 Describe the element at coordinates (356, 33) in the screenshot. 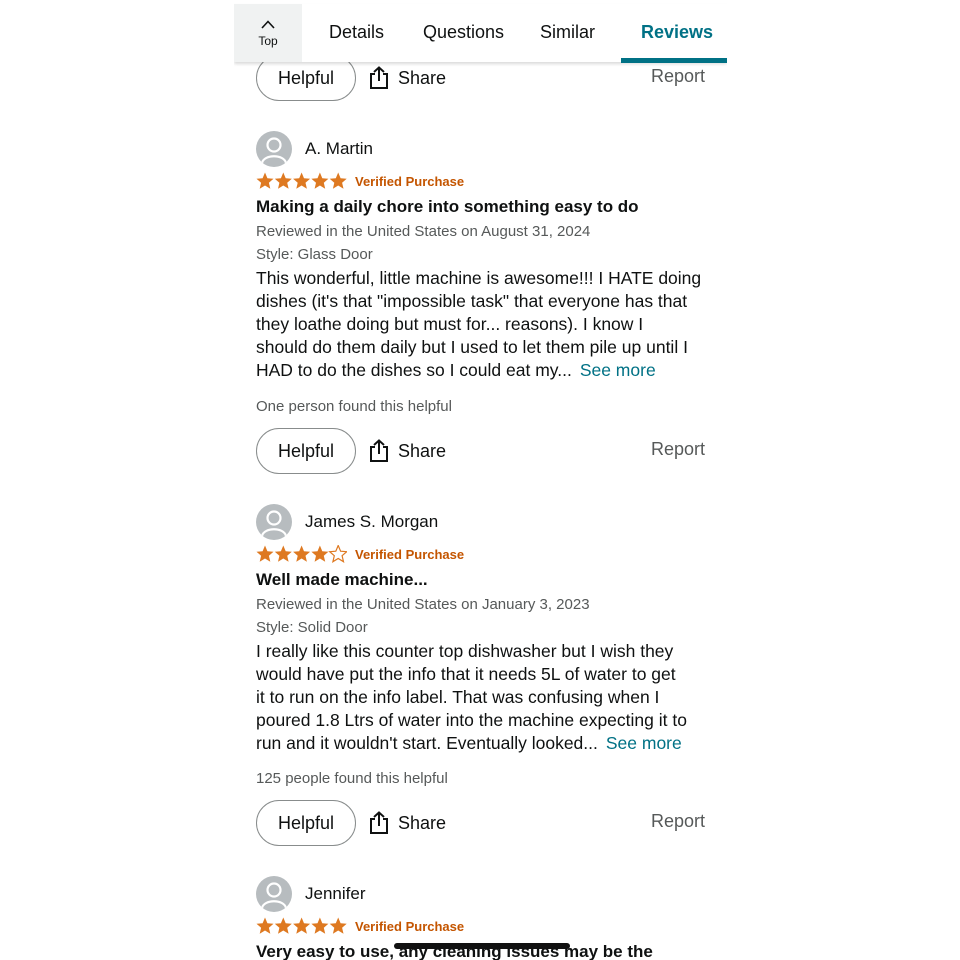

I see `tab-details: Details` at that location.